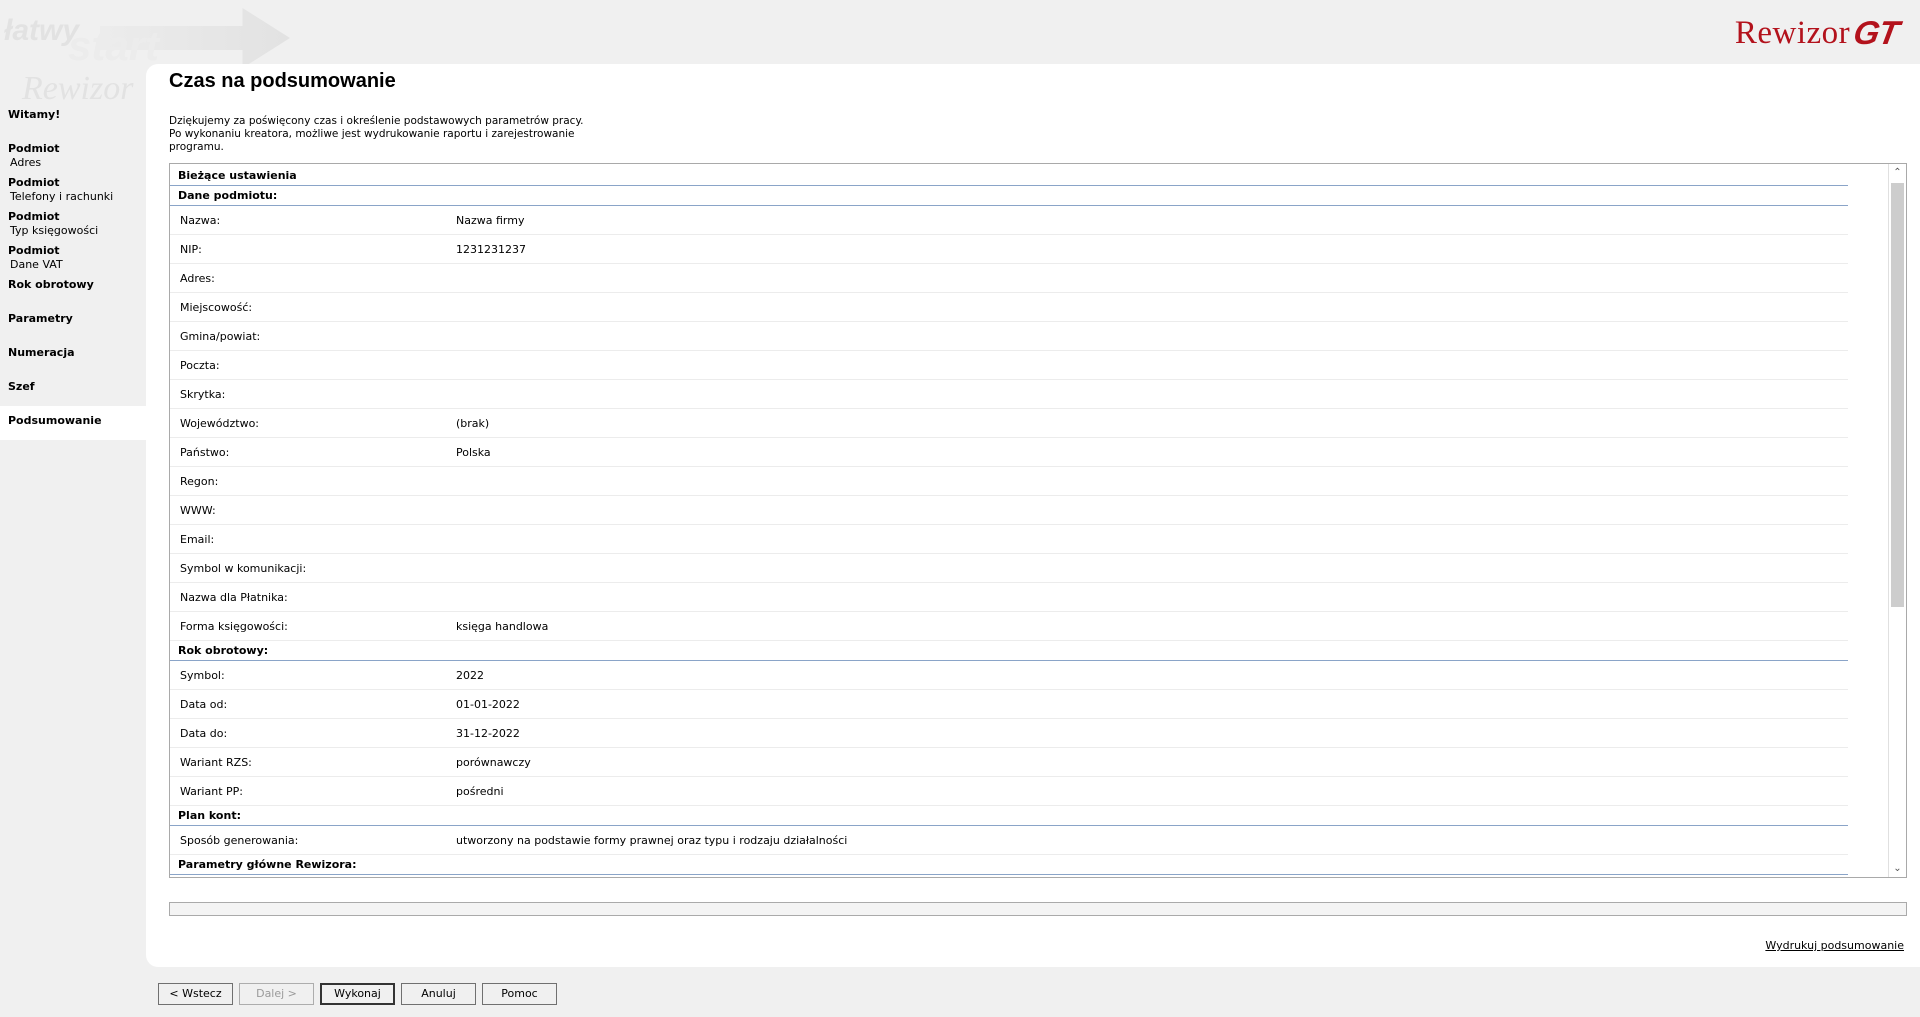 This screenshot has height=1017, width=1920. Describe the element at coordinates (73, 117) in the screenshot. I see `sidebar-step: Witamy!` at that location.